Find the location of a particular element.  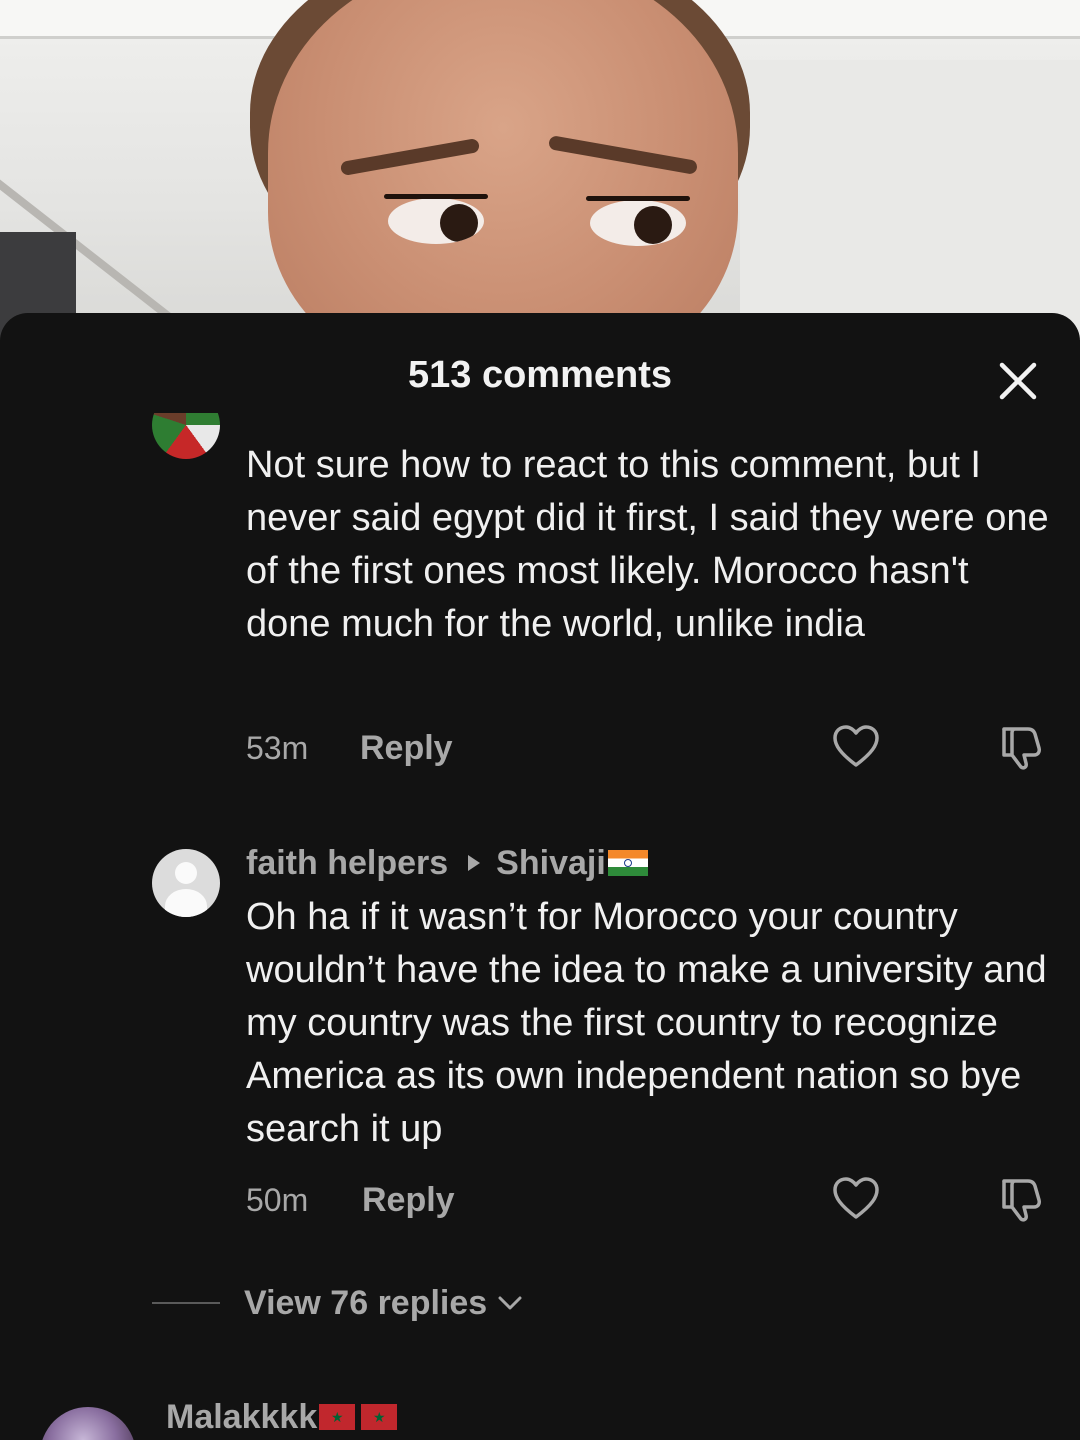

reply-to-name: Shivaji is located at coordinates (551, 863).